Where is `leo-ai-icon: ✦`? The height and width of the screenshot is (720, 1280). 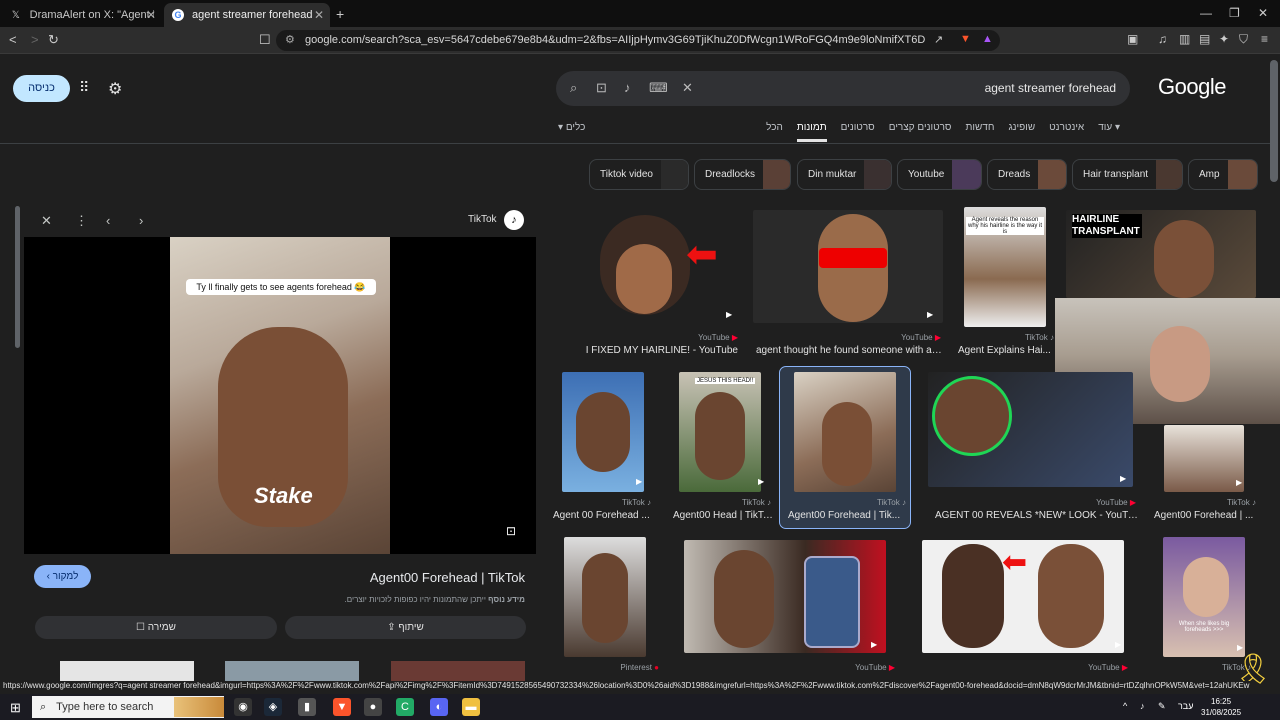 leo-ai-icon: ✦ is located at coordinates (1224, 39).